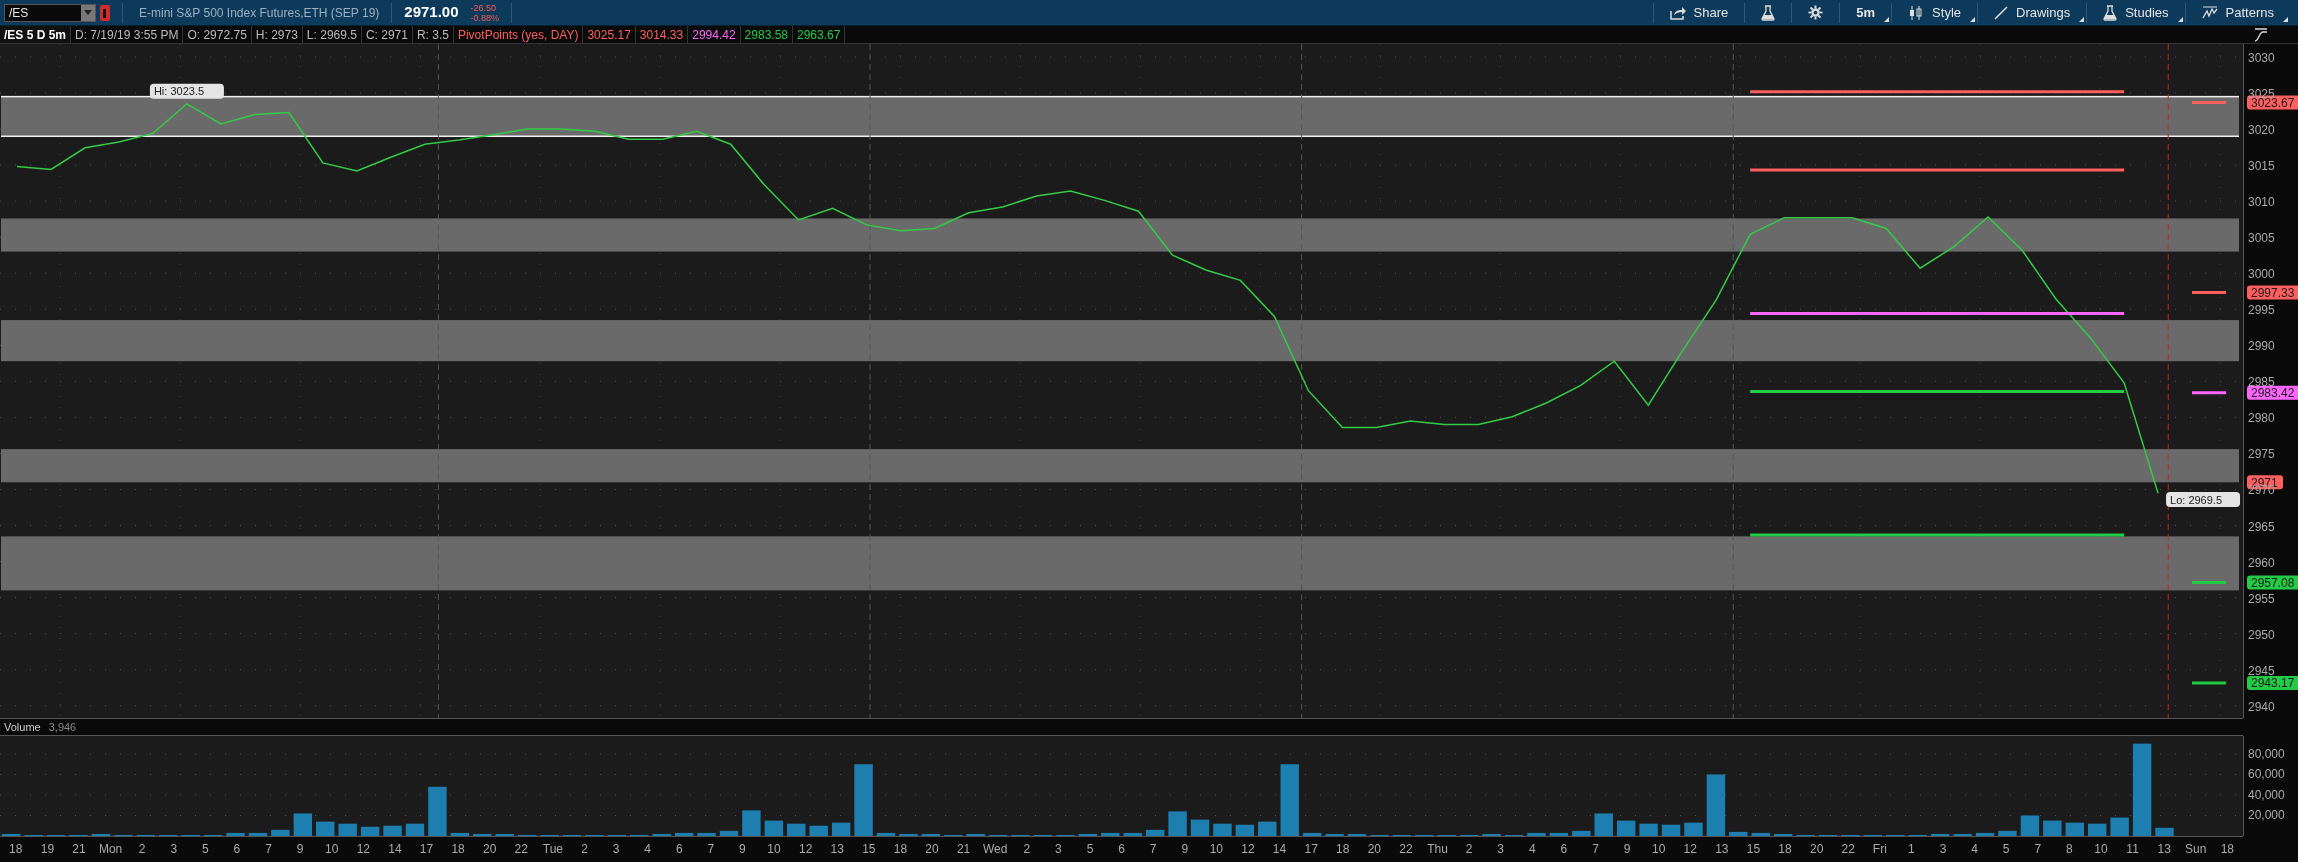  What do you see at coordinates (2261, 202) in the screenshot?
I see `axis-label: 3010` at bounding box center [2261, 202].